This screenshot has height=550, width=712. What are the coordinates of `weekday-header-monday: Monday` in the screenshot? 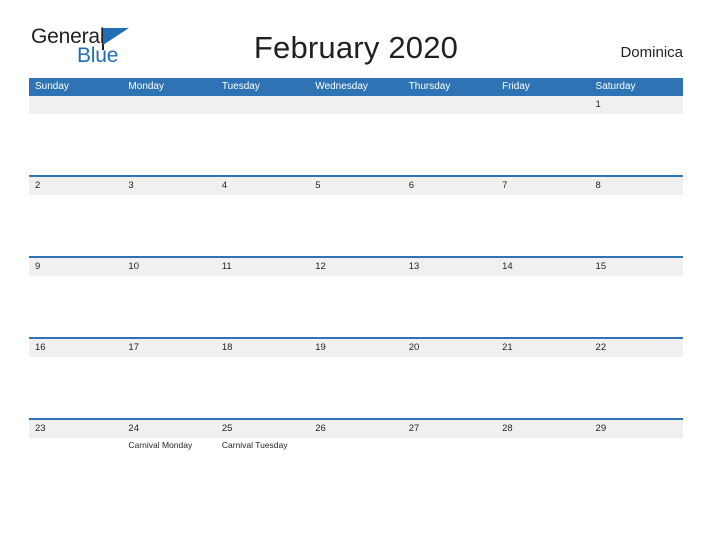 It's located at (146, 86).